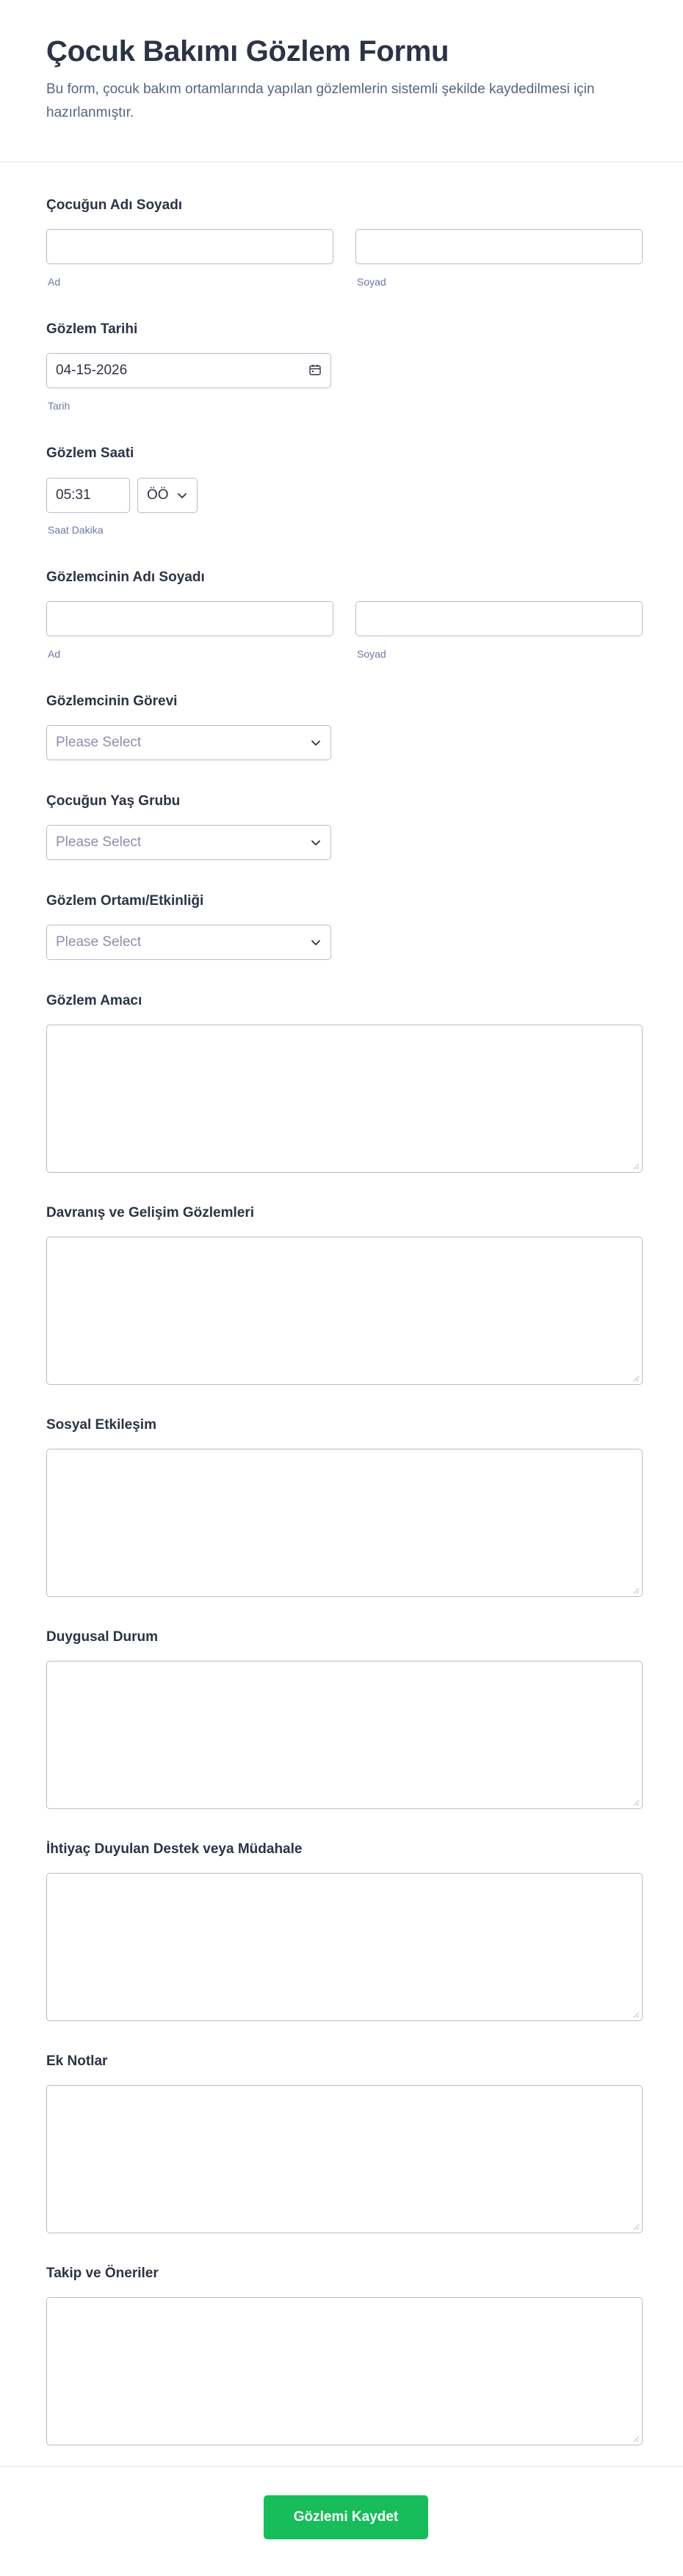 This screenshot has width=683, height=2576. What do you see at coordinates (150, 1212) in the screenshot?
I see `behavior-label: Davranış ve Gelişim Gözlemleri` at bounding box center [150, 1212].